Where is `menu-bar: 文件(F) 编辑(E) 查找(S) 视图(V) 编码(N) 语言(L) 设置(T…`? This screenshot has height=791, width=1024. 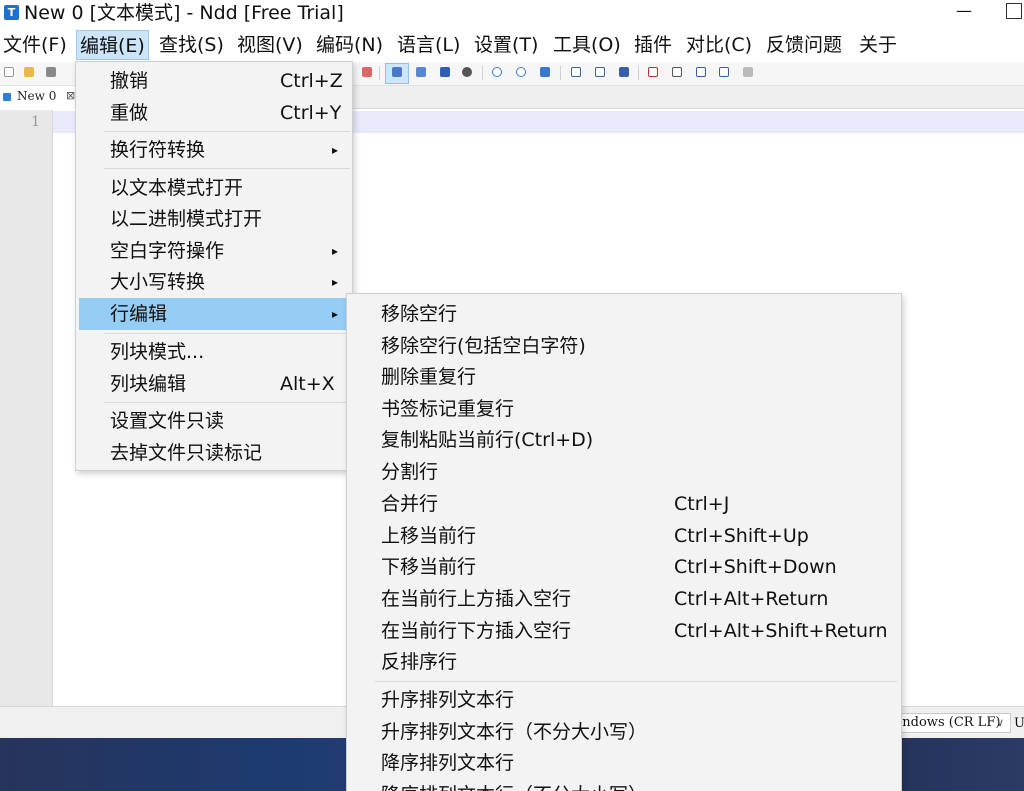
menu-bar: 文件(F) 编辑(E) 查找(S) 视图(V) 编码(N) 语言(L) 设置(T… is located at coordinates (512, 45).